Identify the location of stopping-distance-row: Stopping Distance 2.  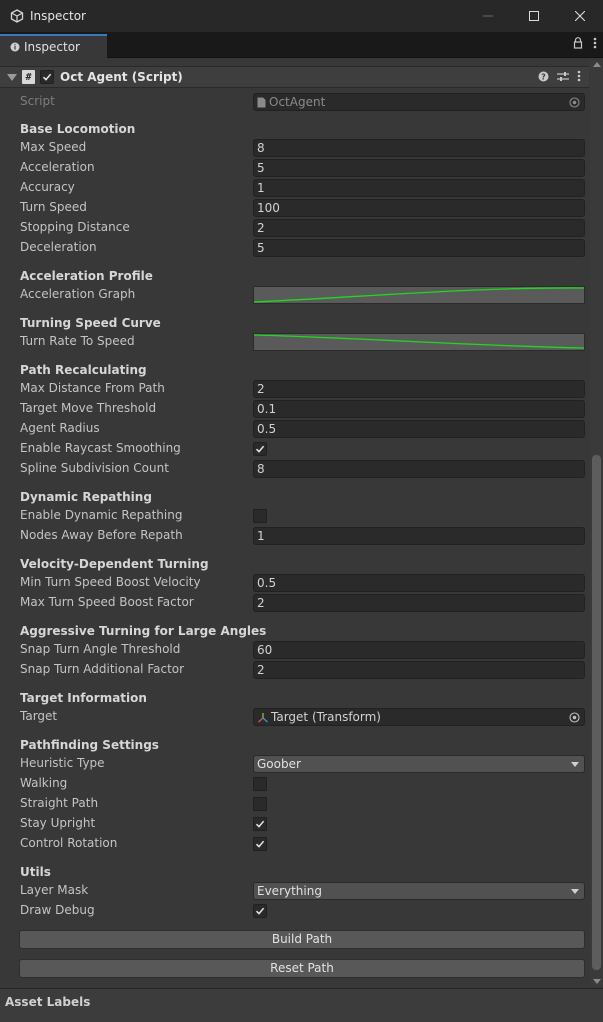
(302, 228).